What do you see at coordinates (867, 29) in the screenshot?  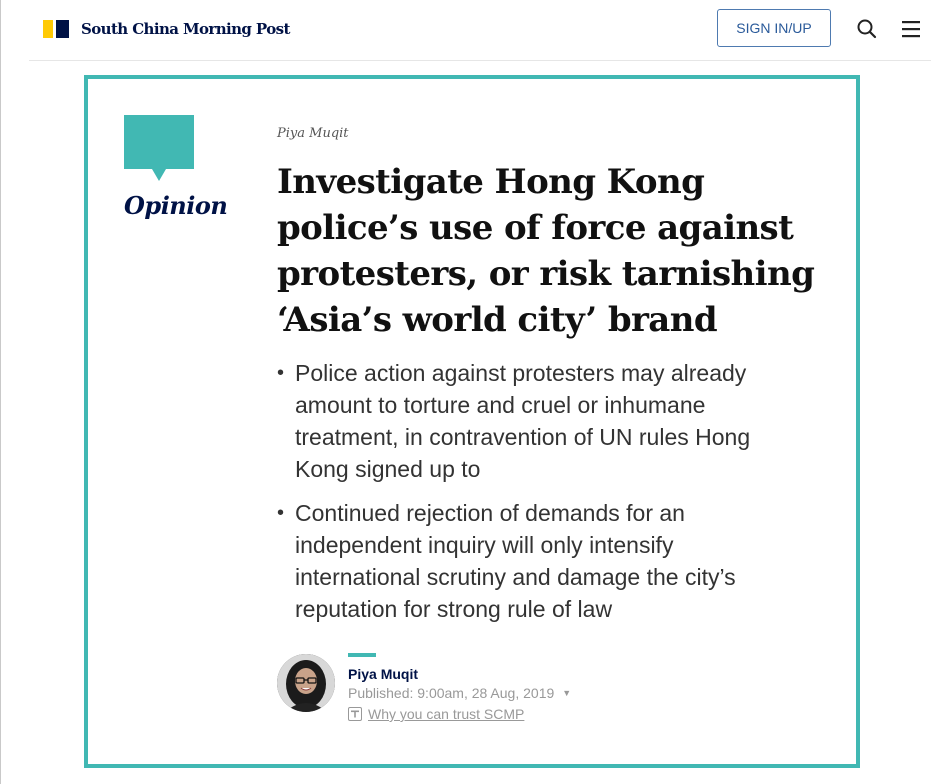 I see `search-icon` at bounding box center [867, 29].